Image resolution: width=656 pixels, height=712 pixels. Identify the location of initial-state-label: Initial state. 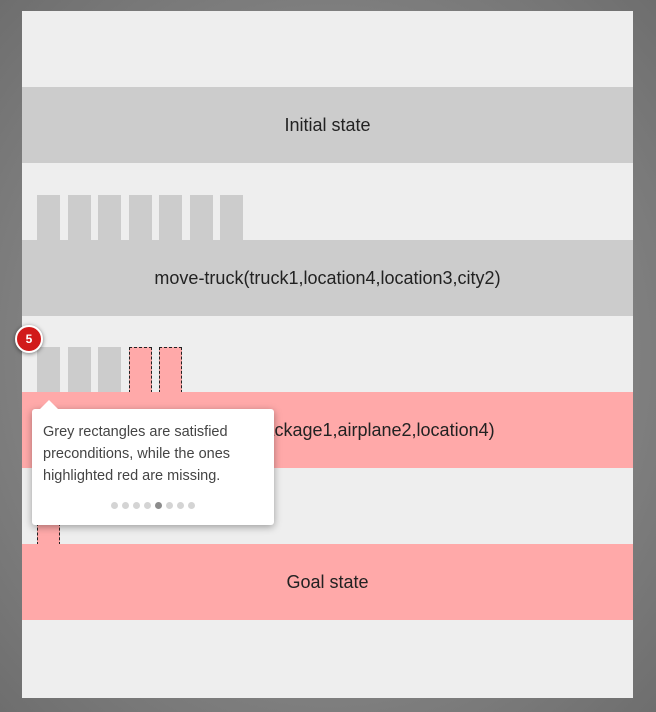
(327, 124).